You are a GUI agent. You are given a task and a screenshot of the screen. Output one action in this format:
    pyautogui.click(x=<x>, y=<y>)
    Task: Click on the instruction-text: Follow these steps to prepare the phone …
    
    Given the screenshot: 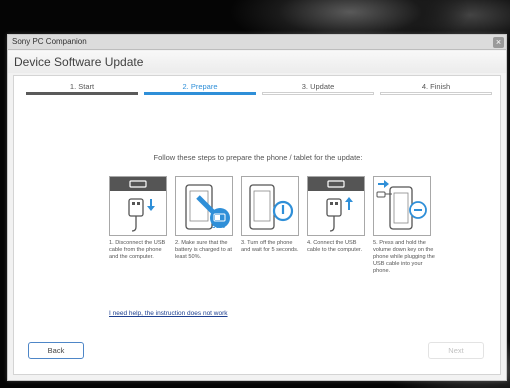 What is the action you would take?
    pyautogui.click(x=258, y=157)
    